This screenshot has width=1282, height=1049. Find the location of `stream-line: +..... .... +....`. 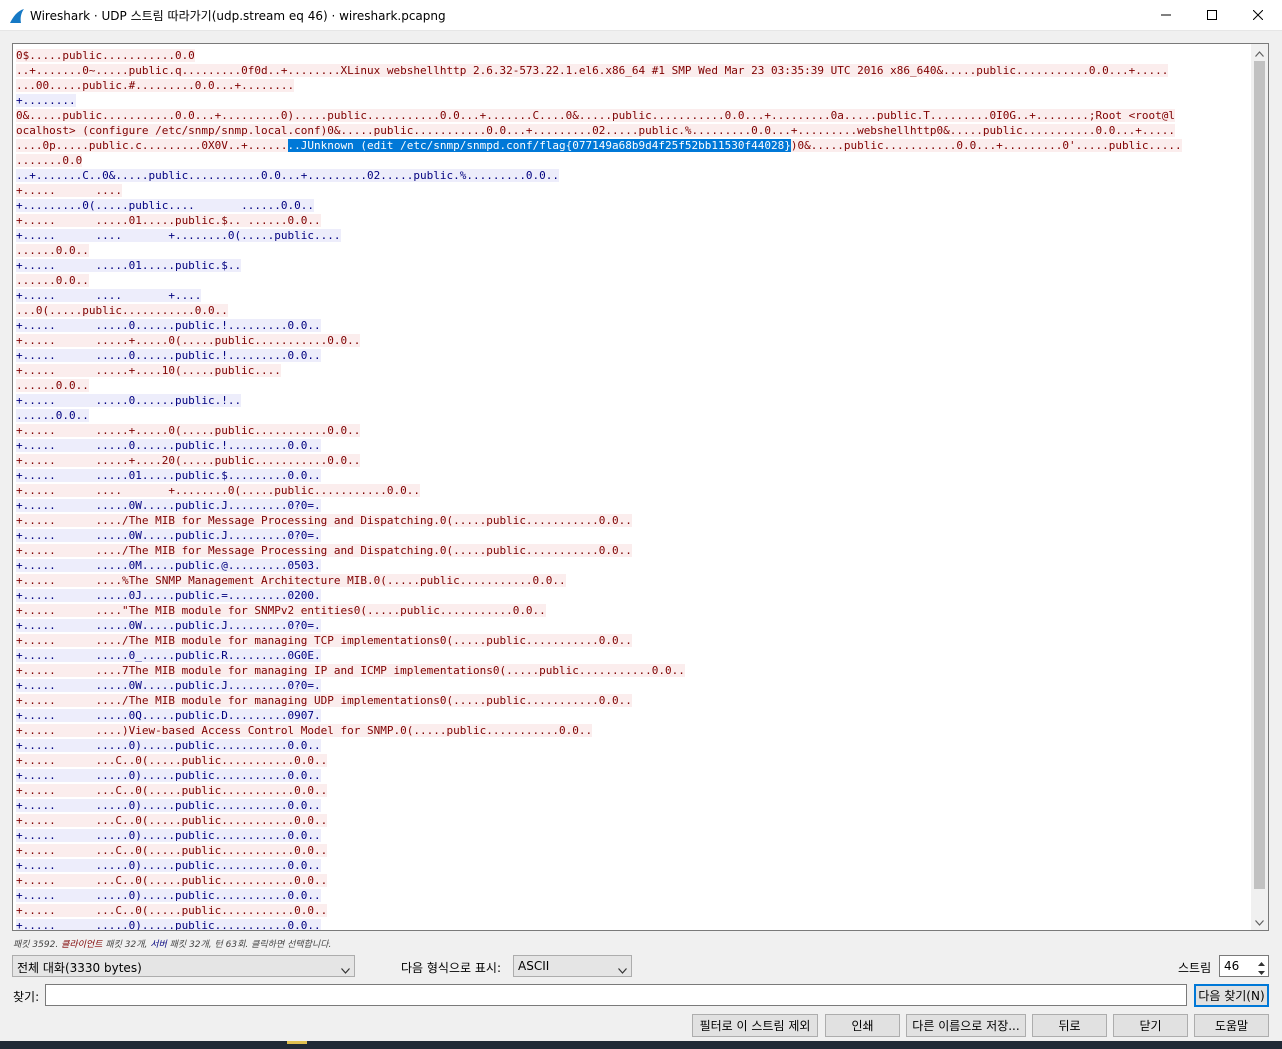

stream-line: +..... .... +.... is located at coordinates (634, 295).